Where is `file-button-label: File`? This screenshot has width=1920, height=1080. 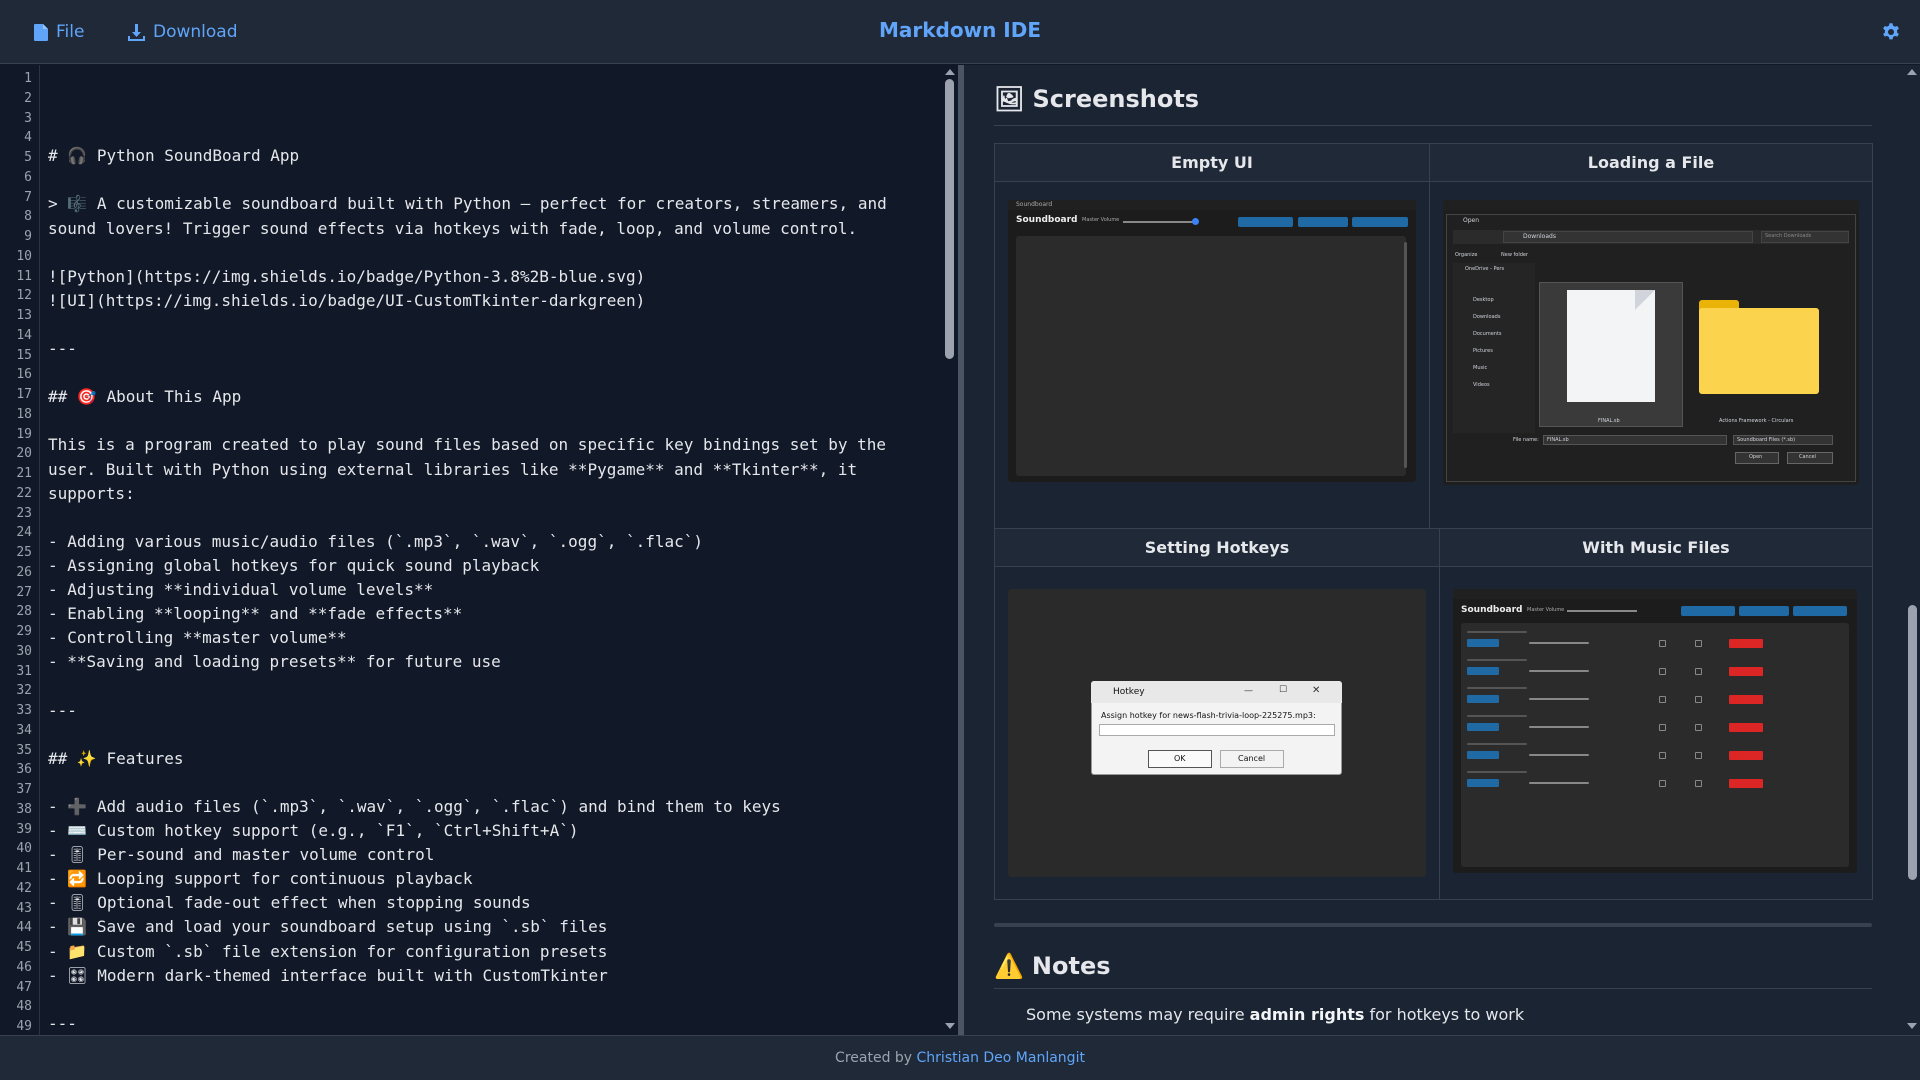
file-button-label: File is located at coordinates (70, 32).